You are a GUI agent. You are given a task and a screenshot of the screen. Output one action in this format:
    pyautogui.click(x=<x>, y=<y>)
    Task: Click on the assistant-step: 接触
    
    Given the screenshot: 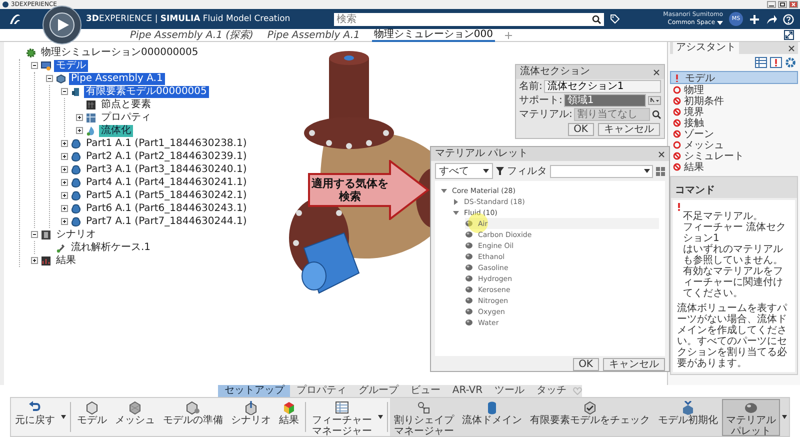 What is the action you would take?
    pyautogui.click(x=734, y=122)
    